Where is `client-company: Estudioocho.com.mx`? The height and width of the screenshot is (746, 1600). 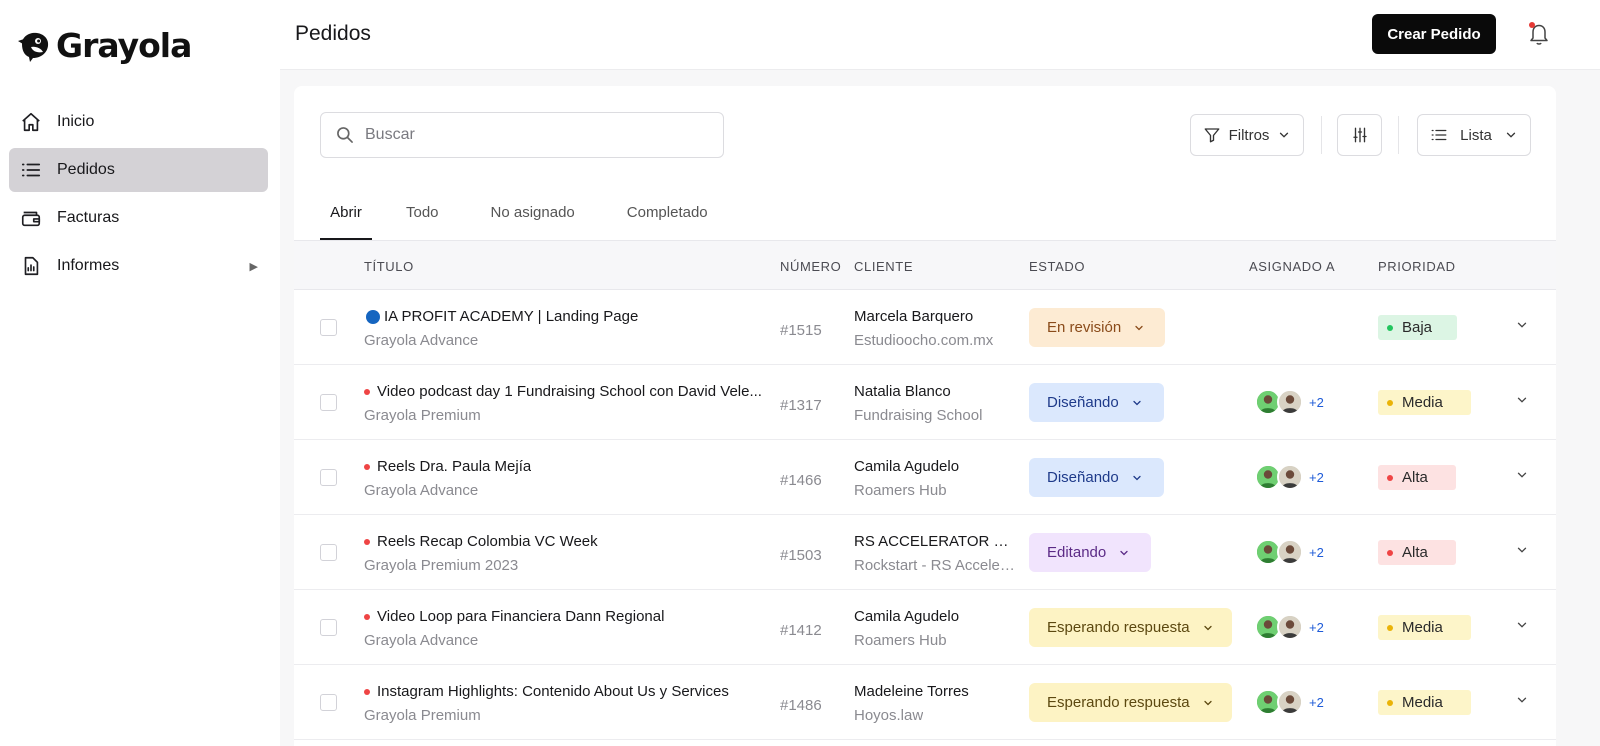
client-company: Estudioocho.com.mx is located at coordinates (924, 340).